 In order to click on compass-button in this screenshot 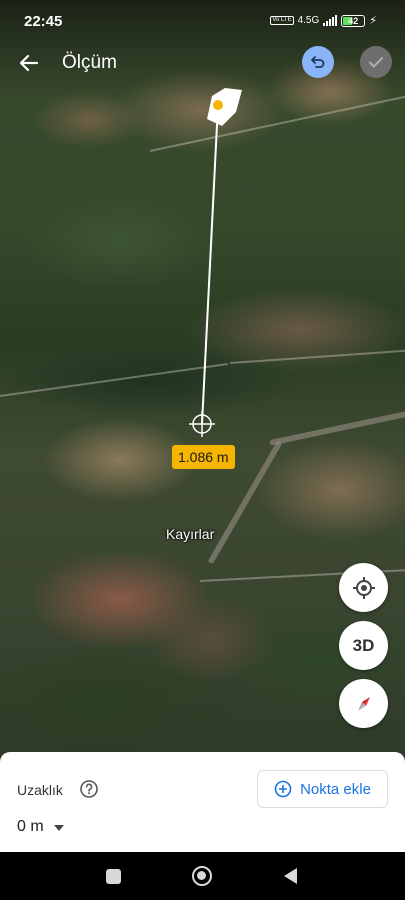, I will do `click(363, 703)`.